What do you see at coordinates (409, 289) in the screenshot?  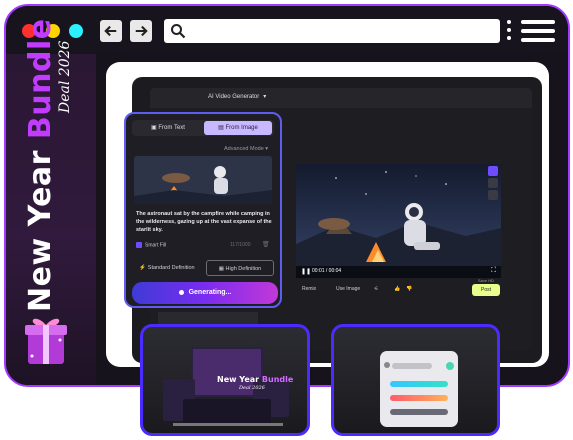 I see `thumbs-down-icon: 👎` at bounding box center [409, 289].